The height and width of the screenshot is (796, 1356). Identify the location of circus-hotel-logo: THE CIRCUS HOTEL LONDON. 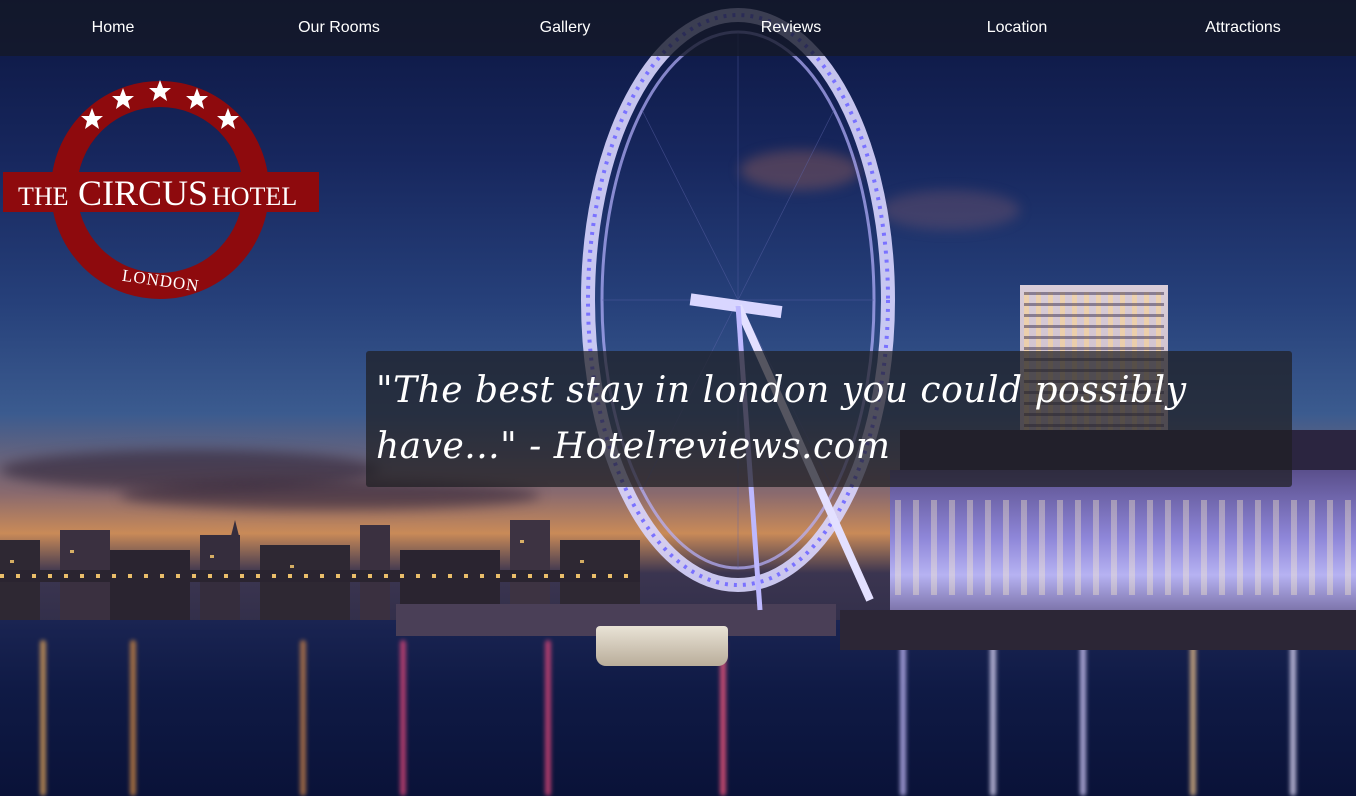
(161, 190).